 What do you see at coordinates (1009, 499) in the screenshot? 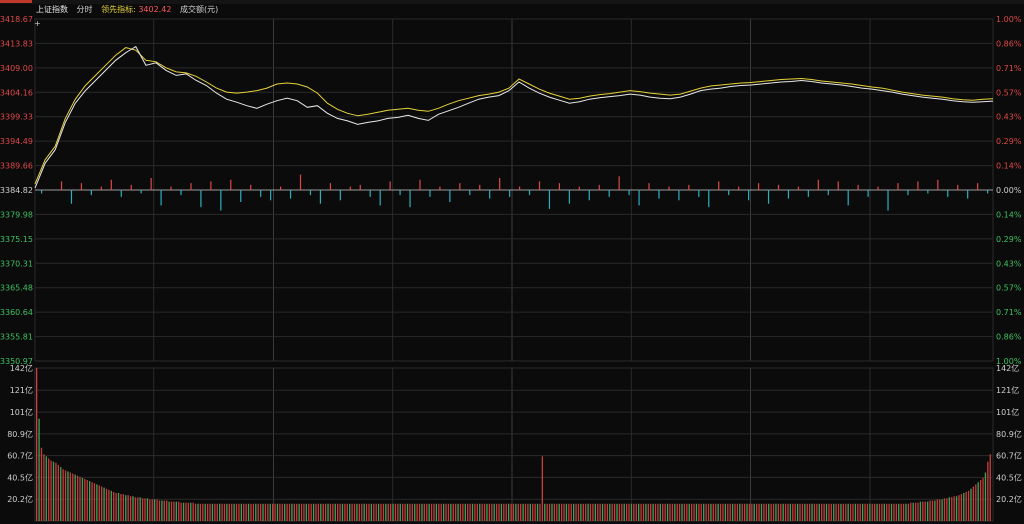
I see `volume-tick-label-right: 20.2亿` at bounding box center [1009, 499].